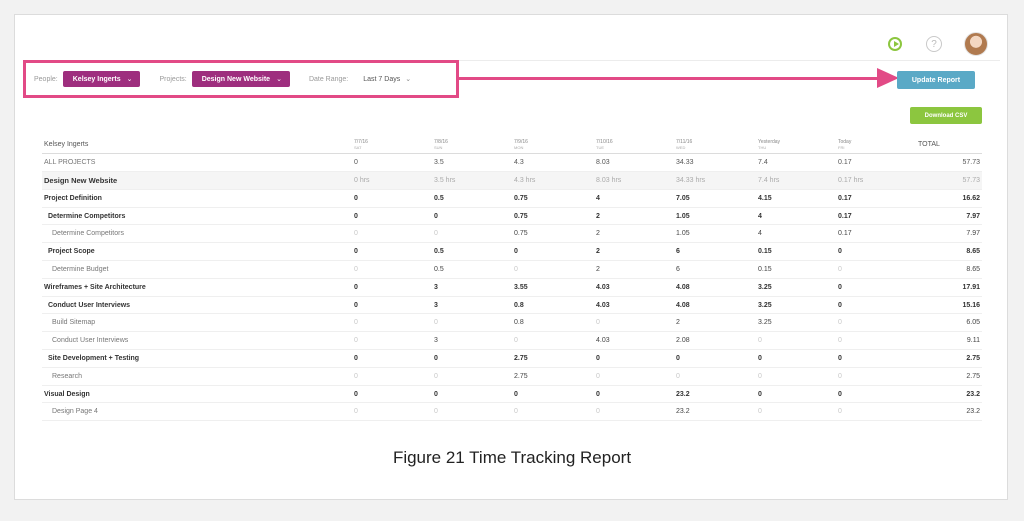  What do you see at coordinates (715, 145) in the screenshot?
I see `date-column-header: 7/11/16 WED` at bounding box center [715, 145].